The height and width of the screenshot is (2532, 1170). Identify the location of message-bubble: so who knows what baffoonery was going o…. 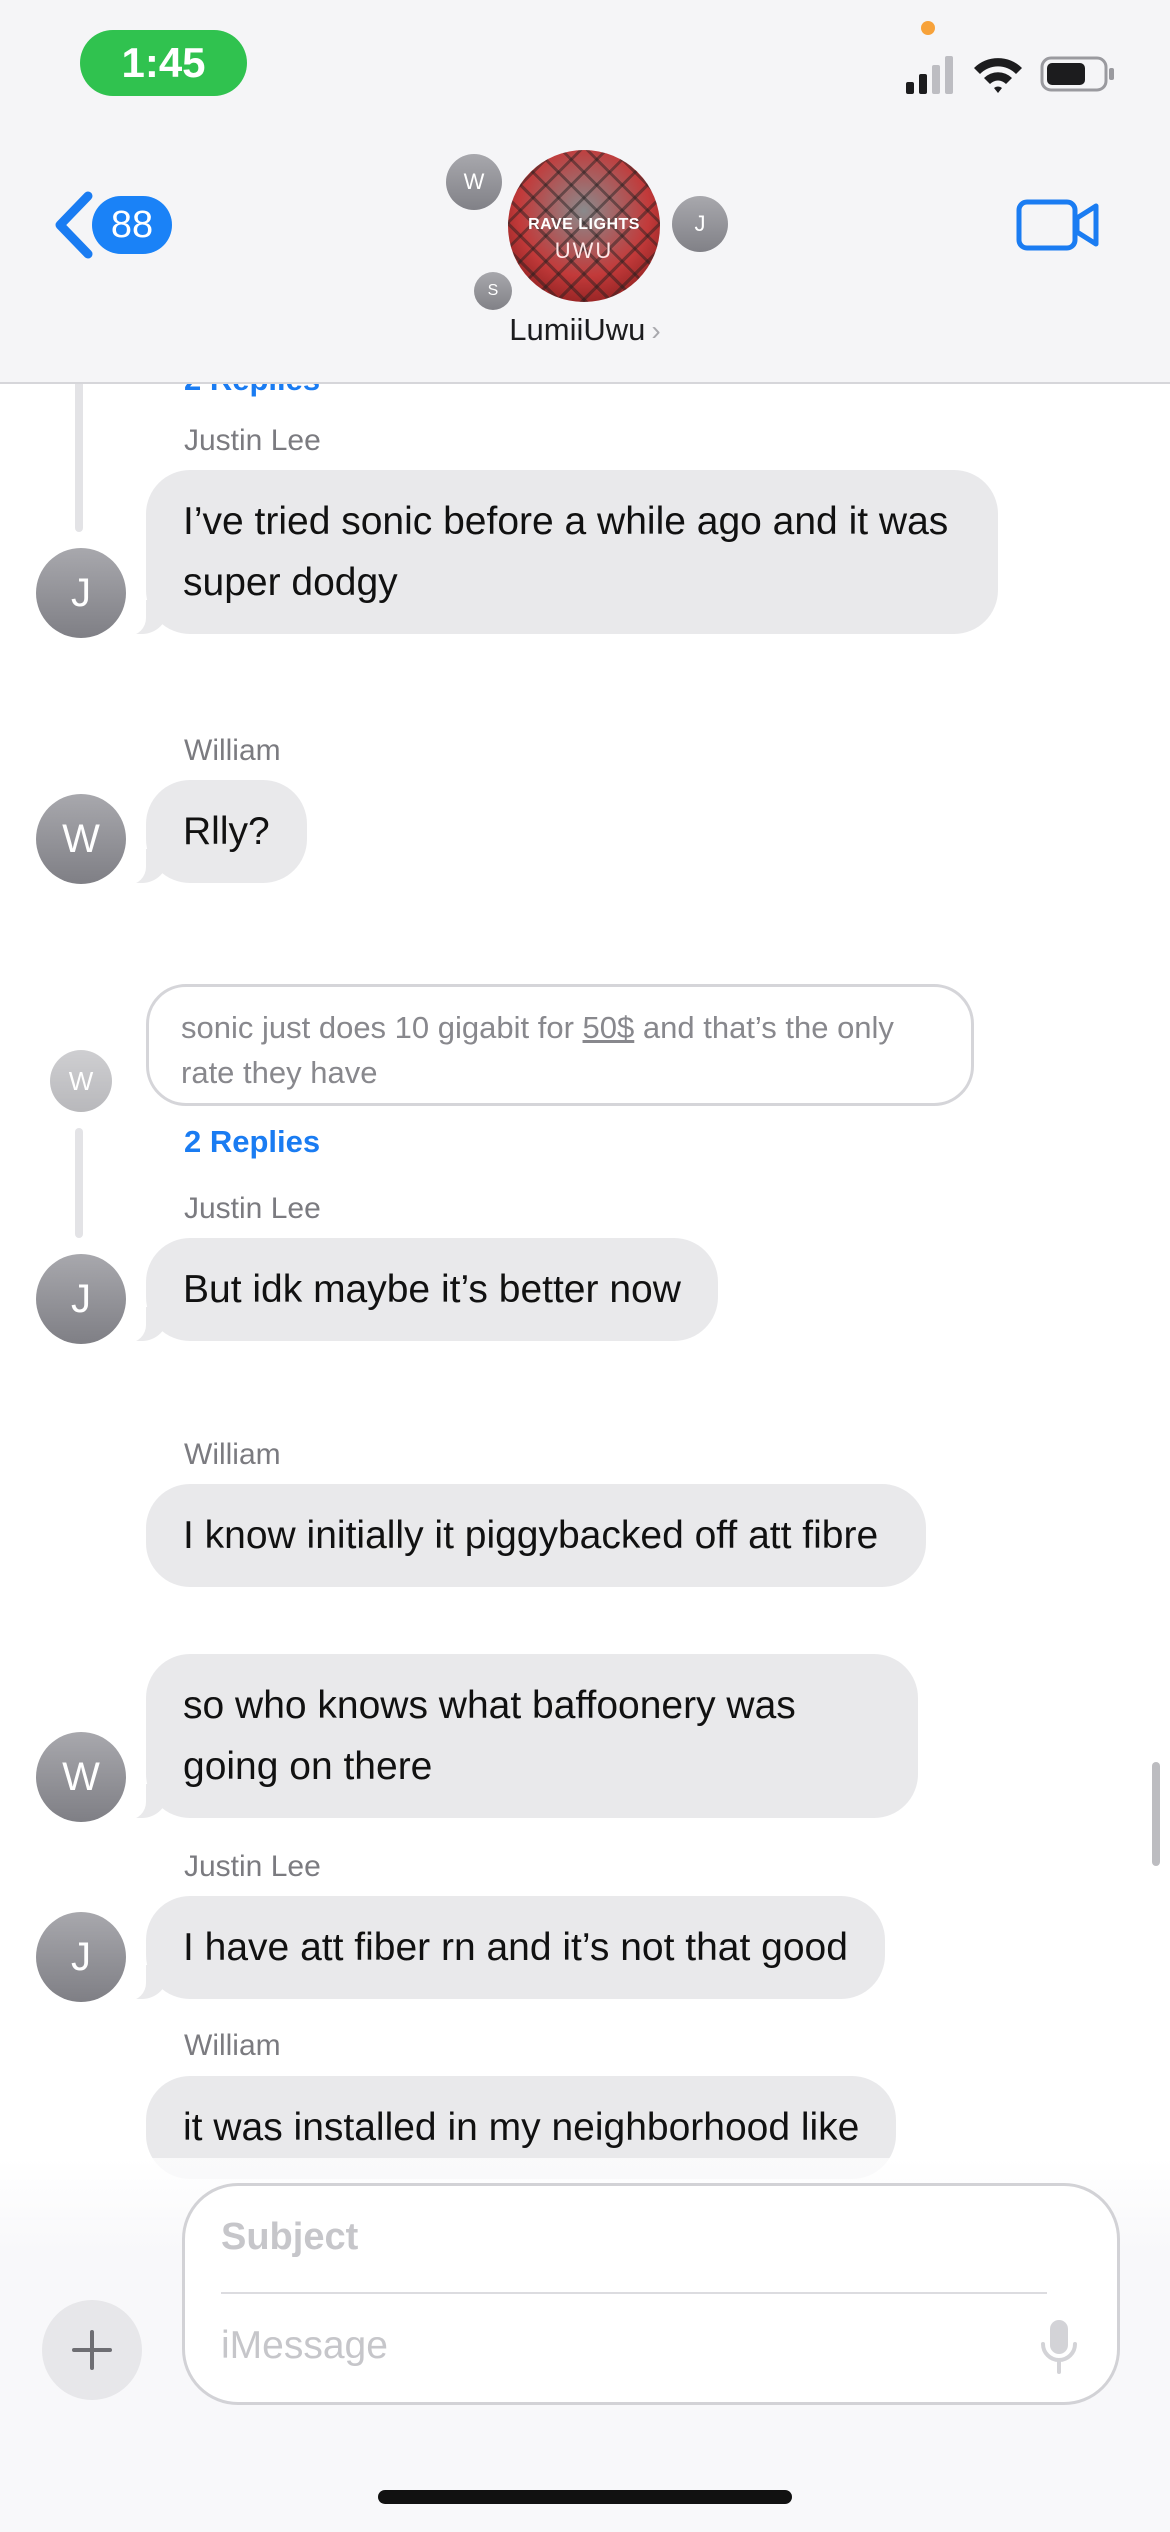
(517, 1737).